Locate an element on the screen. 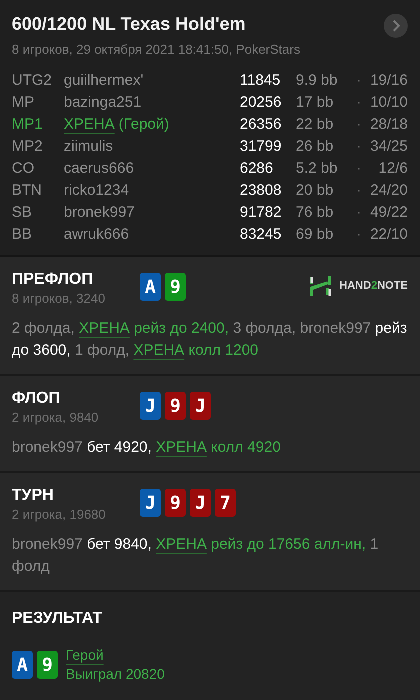 This screenshot has height=700, width=420. hand-subtitle: 8 игроков, 29 октября 2021 18:41:50, PokerStars is located at coordinates (157, 49).